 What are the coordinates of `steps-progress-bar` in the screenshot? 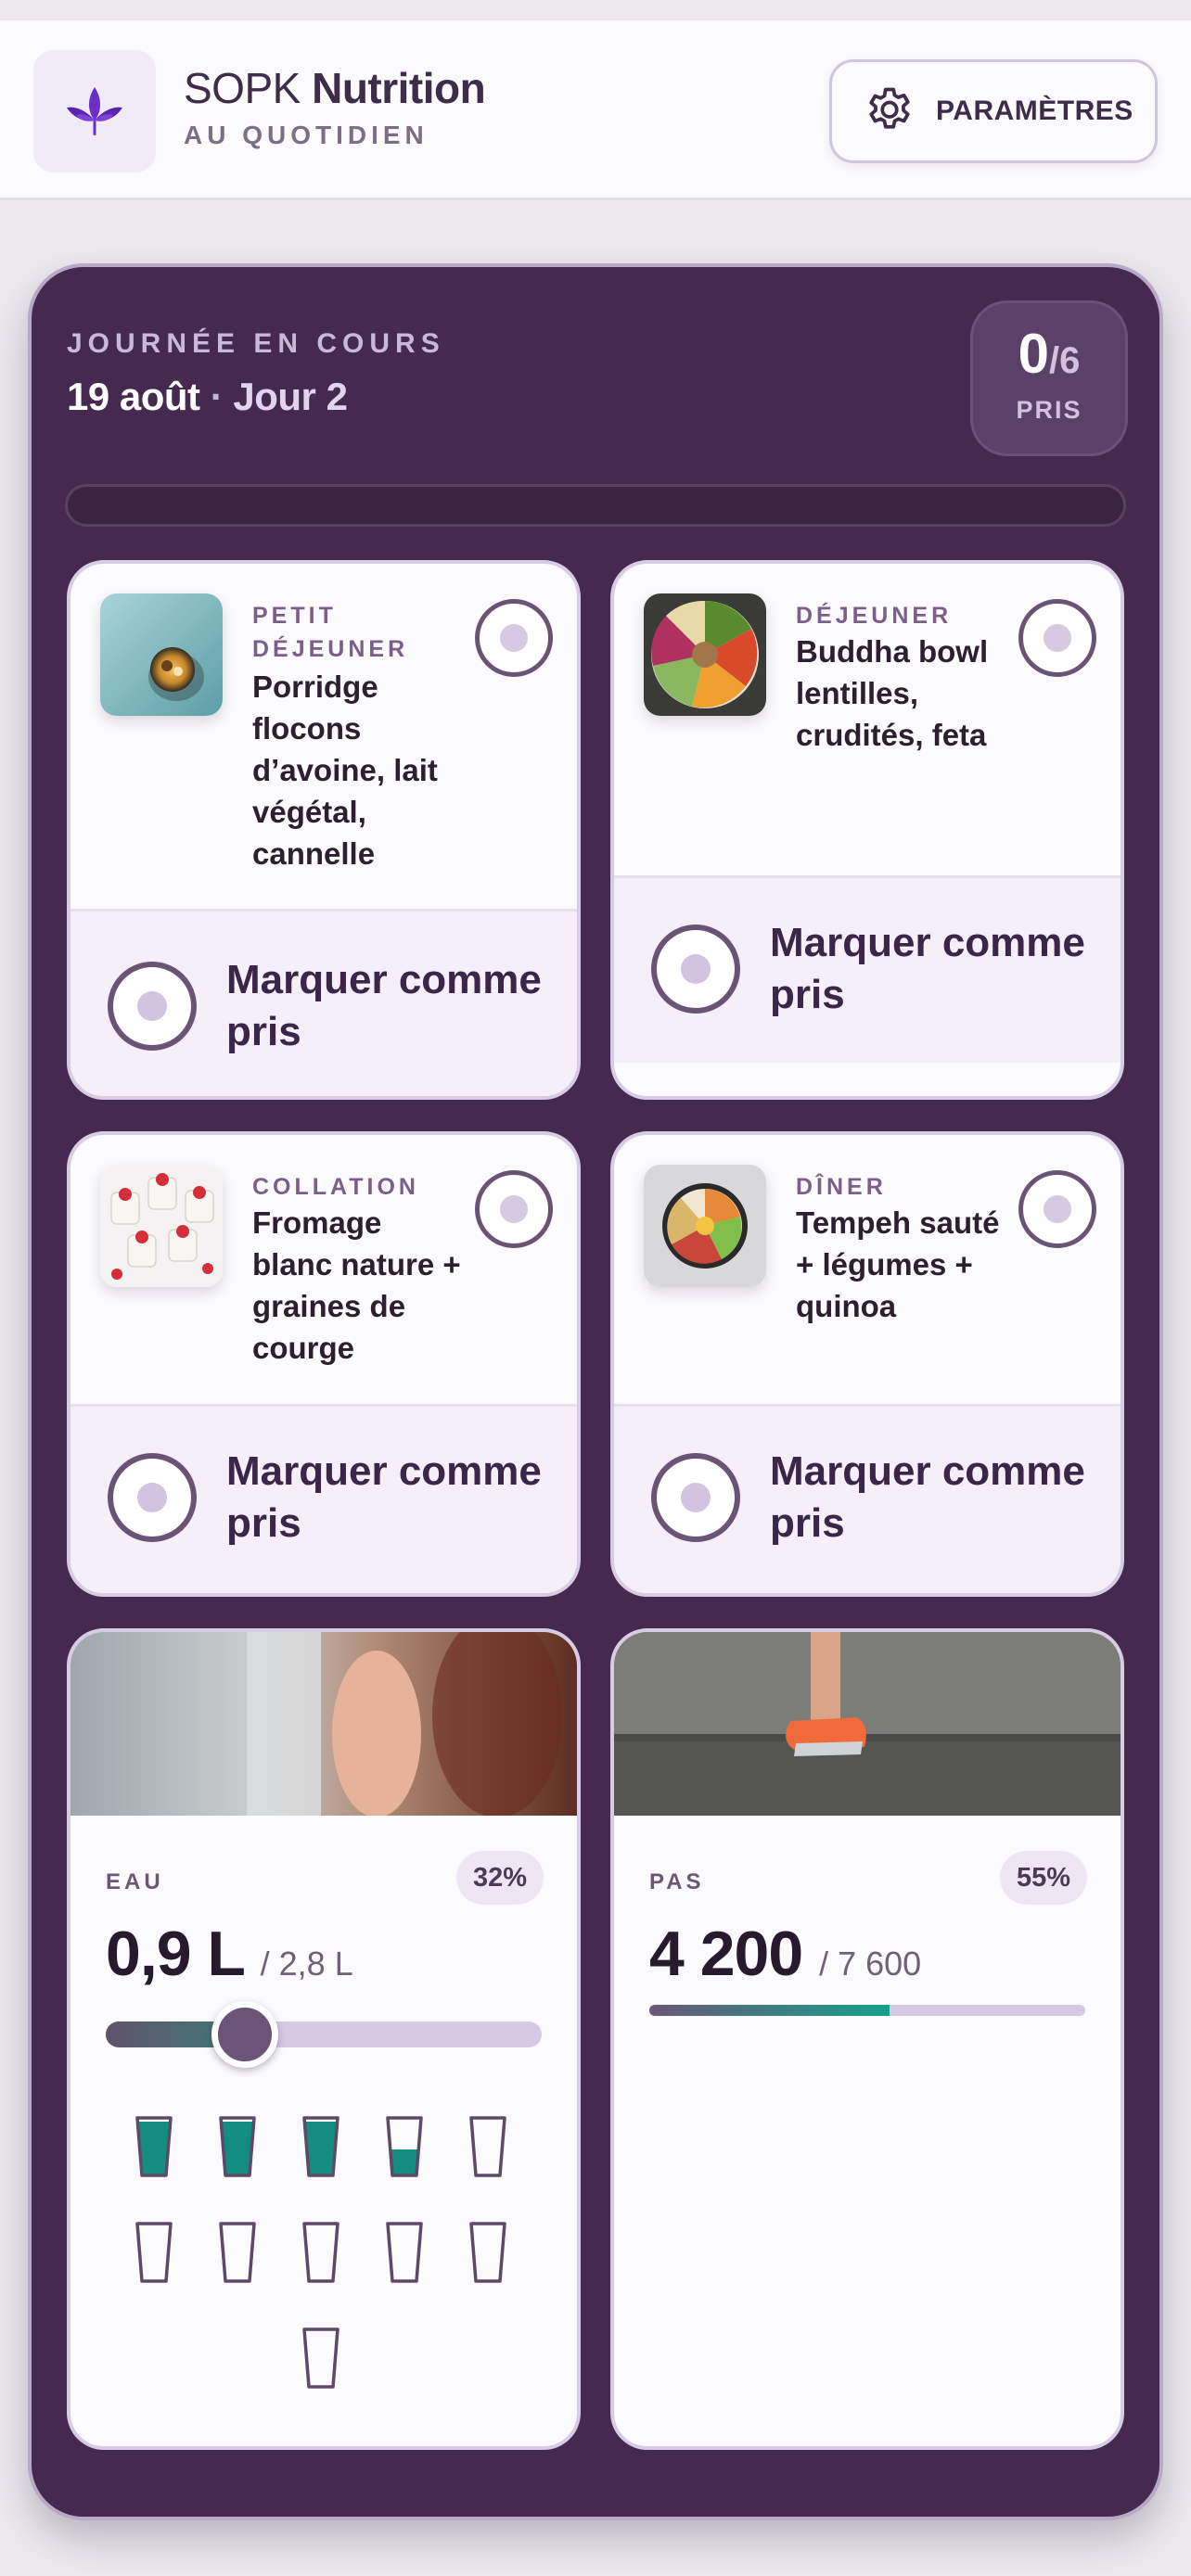 It's located at (867, 2010).